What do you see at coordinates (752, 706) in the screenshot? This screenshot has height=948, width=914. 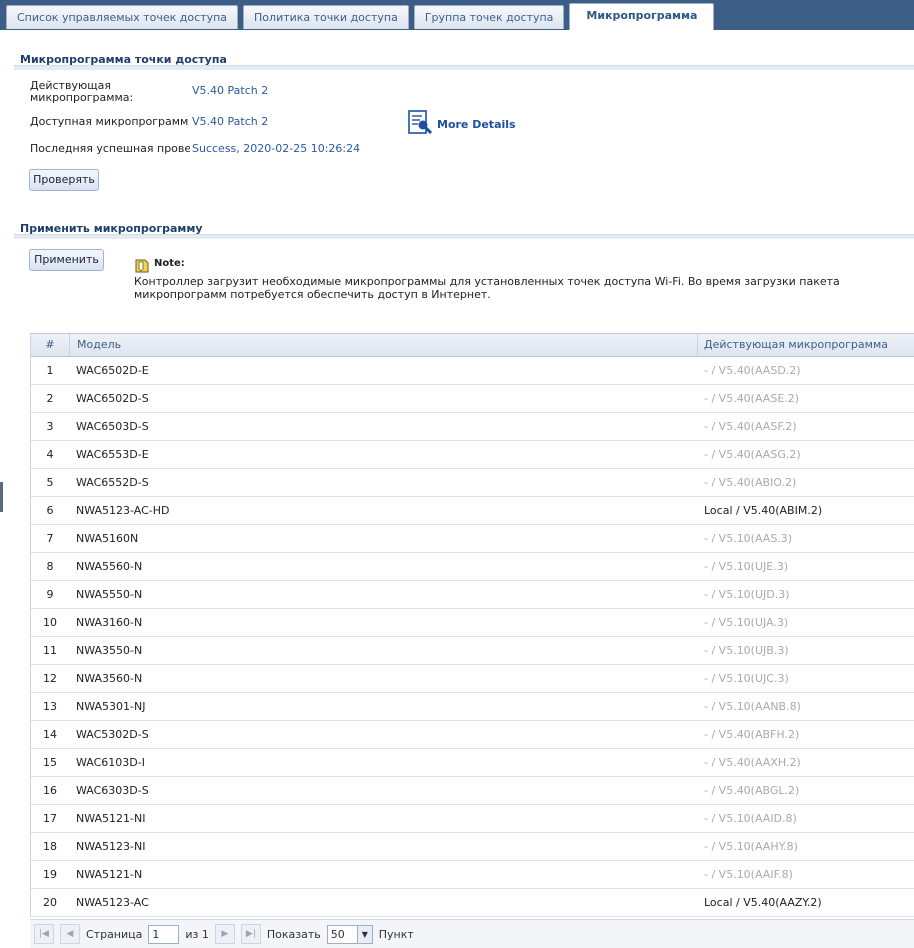 I see `row-firmware: - / V5.10(AANB.8)` at bounding box center [752, 706].